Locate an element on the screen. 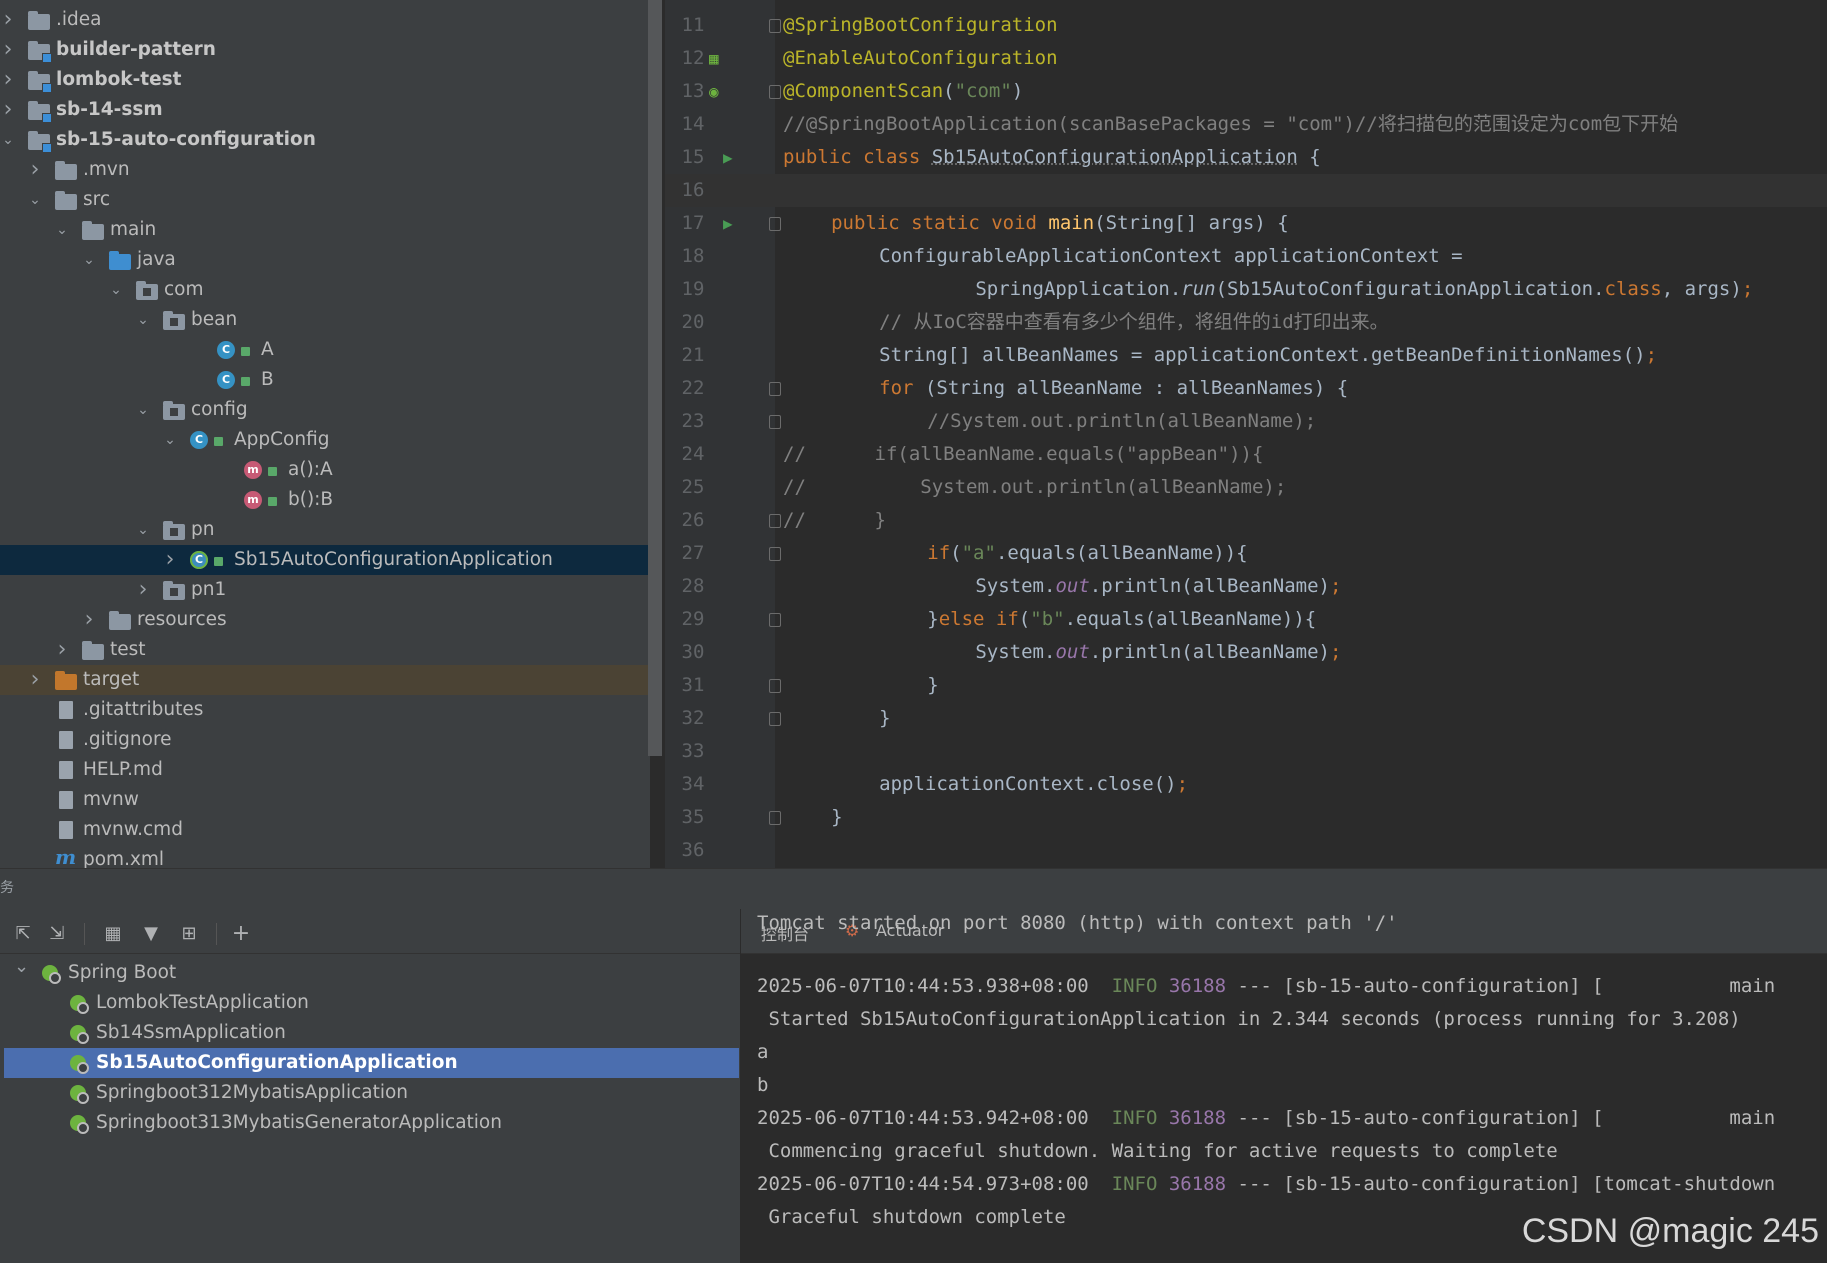 Image resolution: width=1827 pixels, height=1263 pixels. tree-item: › target is located at coordinates (325, 680).